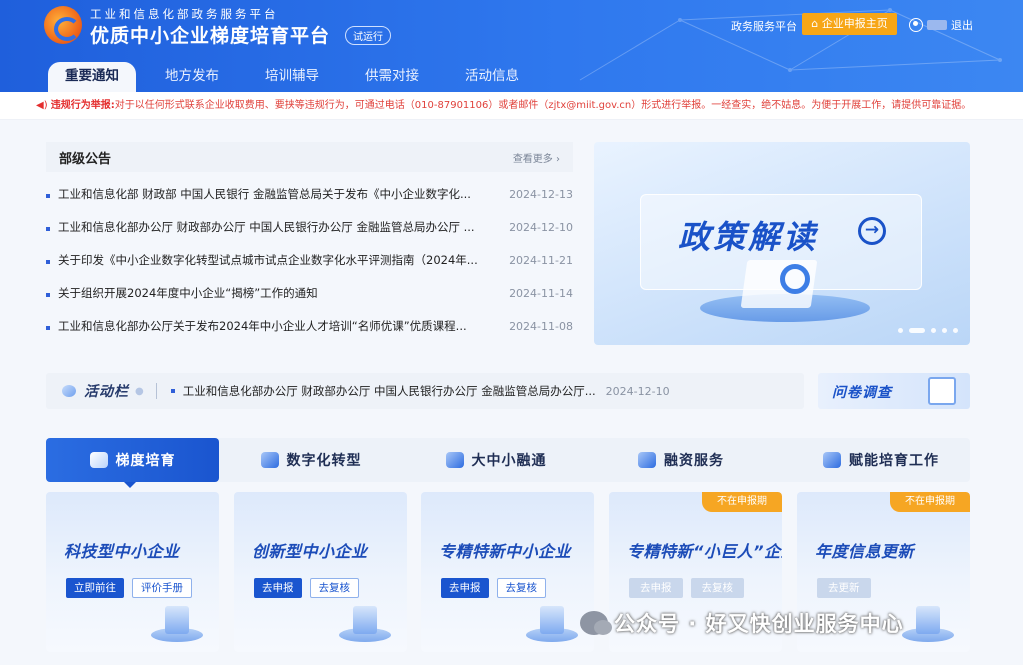 The image size is (1023, 665). Describe the element at coordinates (132, 572) in the screenshot. I see `card-tech-sme: 科技型中小企业 立即前往 评价手册` at that location.